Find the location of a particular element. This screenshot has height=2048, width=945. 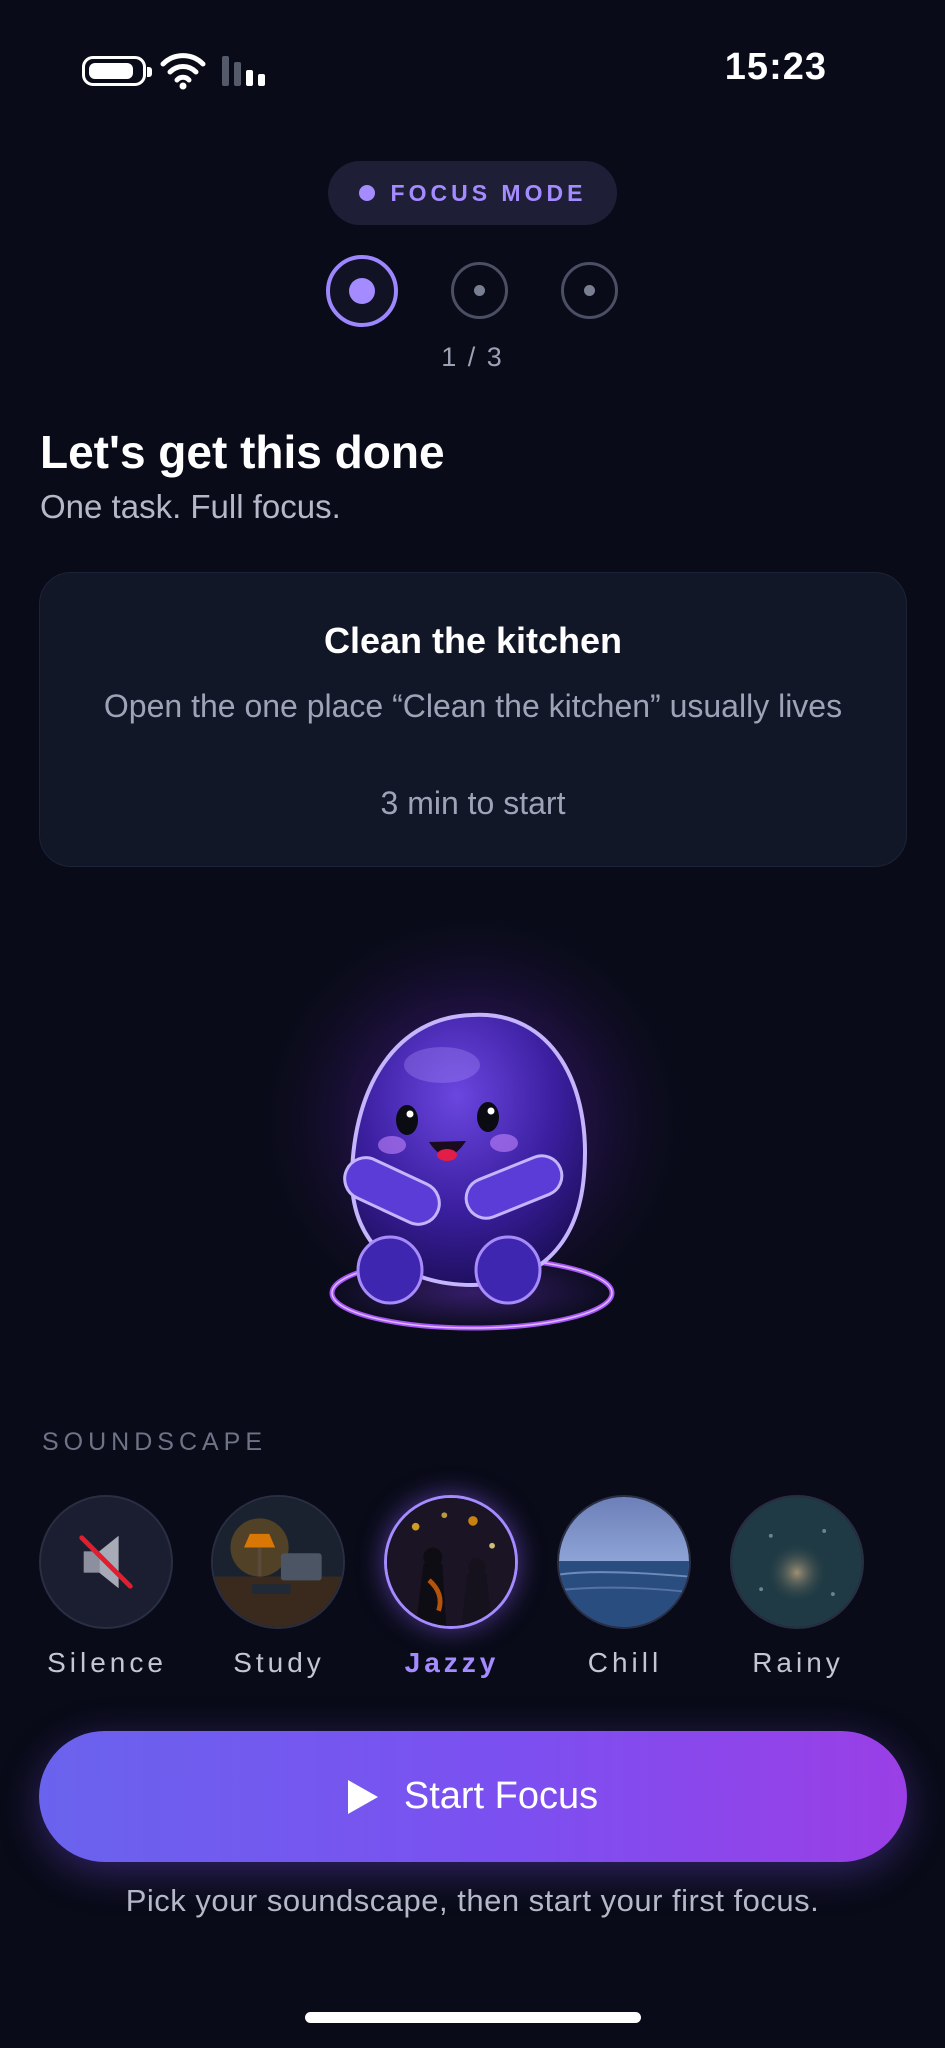

jazzy-thumbnail is located at coordinates (451, 1562).